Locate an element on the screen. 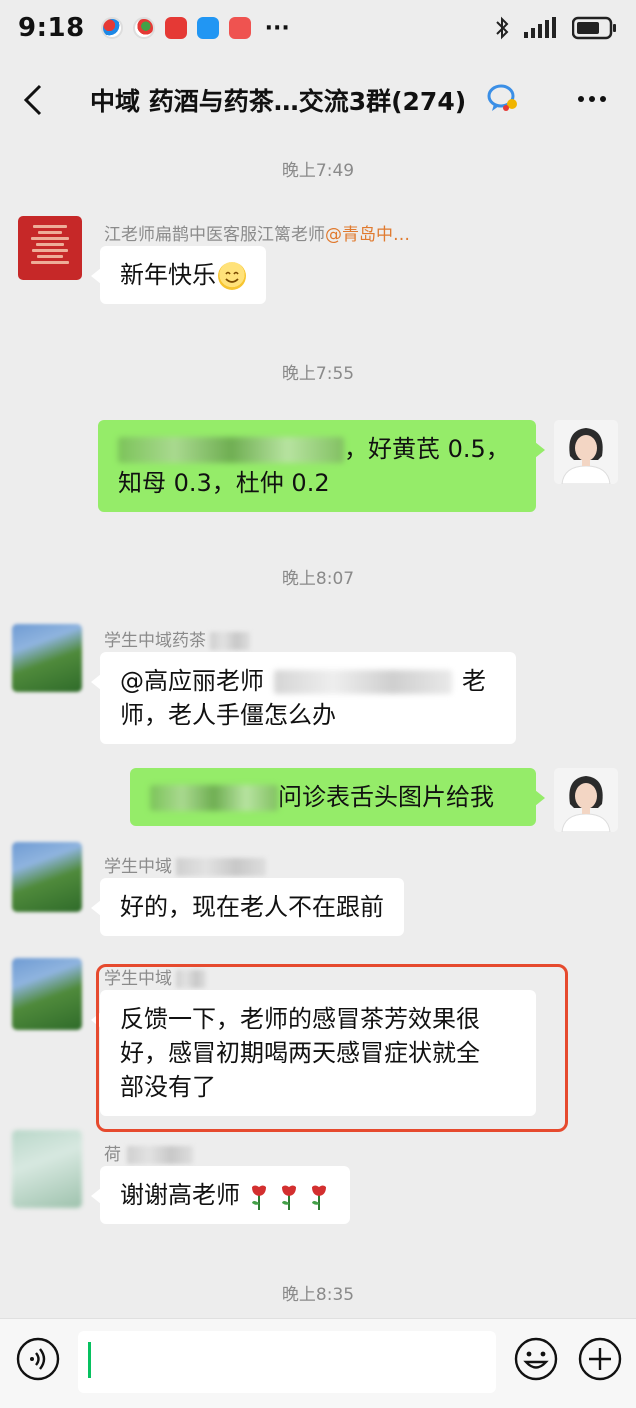  message-text: ，好黄芪 0.5， is located at coordinates (427, 449).